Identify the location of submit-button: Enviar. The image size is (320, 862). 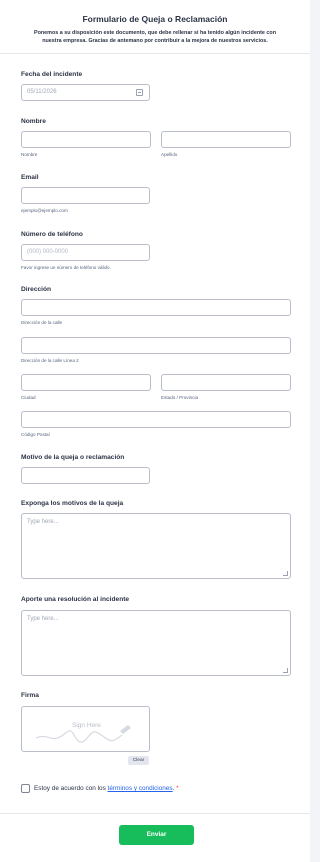
(156, 835).